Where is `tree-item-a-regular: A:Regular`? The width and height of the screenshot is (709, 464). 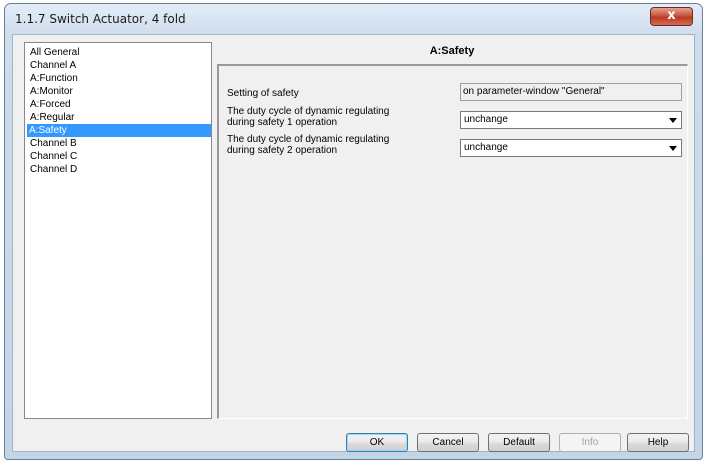
tree-item-a-regular: A:Regular is located at coordinates (52, 117).